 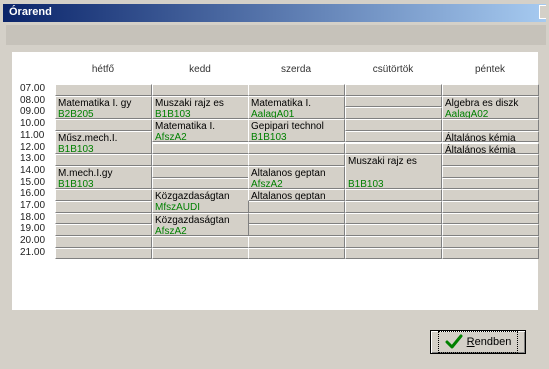 I want to click on time-label: 11.00, so click(x=32, y=135).